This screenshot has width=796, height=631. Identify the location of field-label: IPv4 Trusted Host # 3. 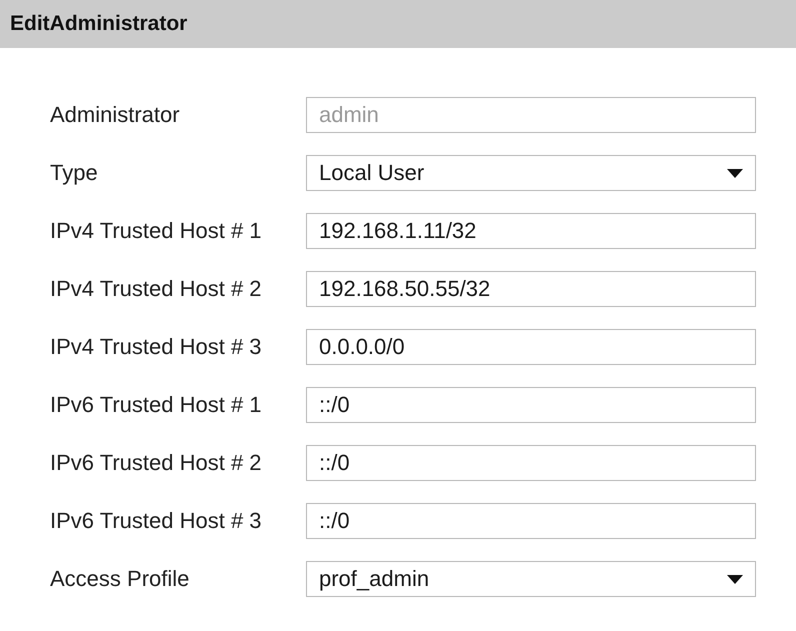
(156, 347).